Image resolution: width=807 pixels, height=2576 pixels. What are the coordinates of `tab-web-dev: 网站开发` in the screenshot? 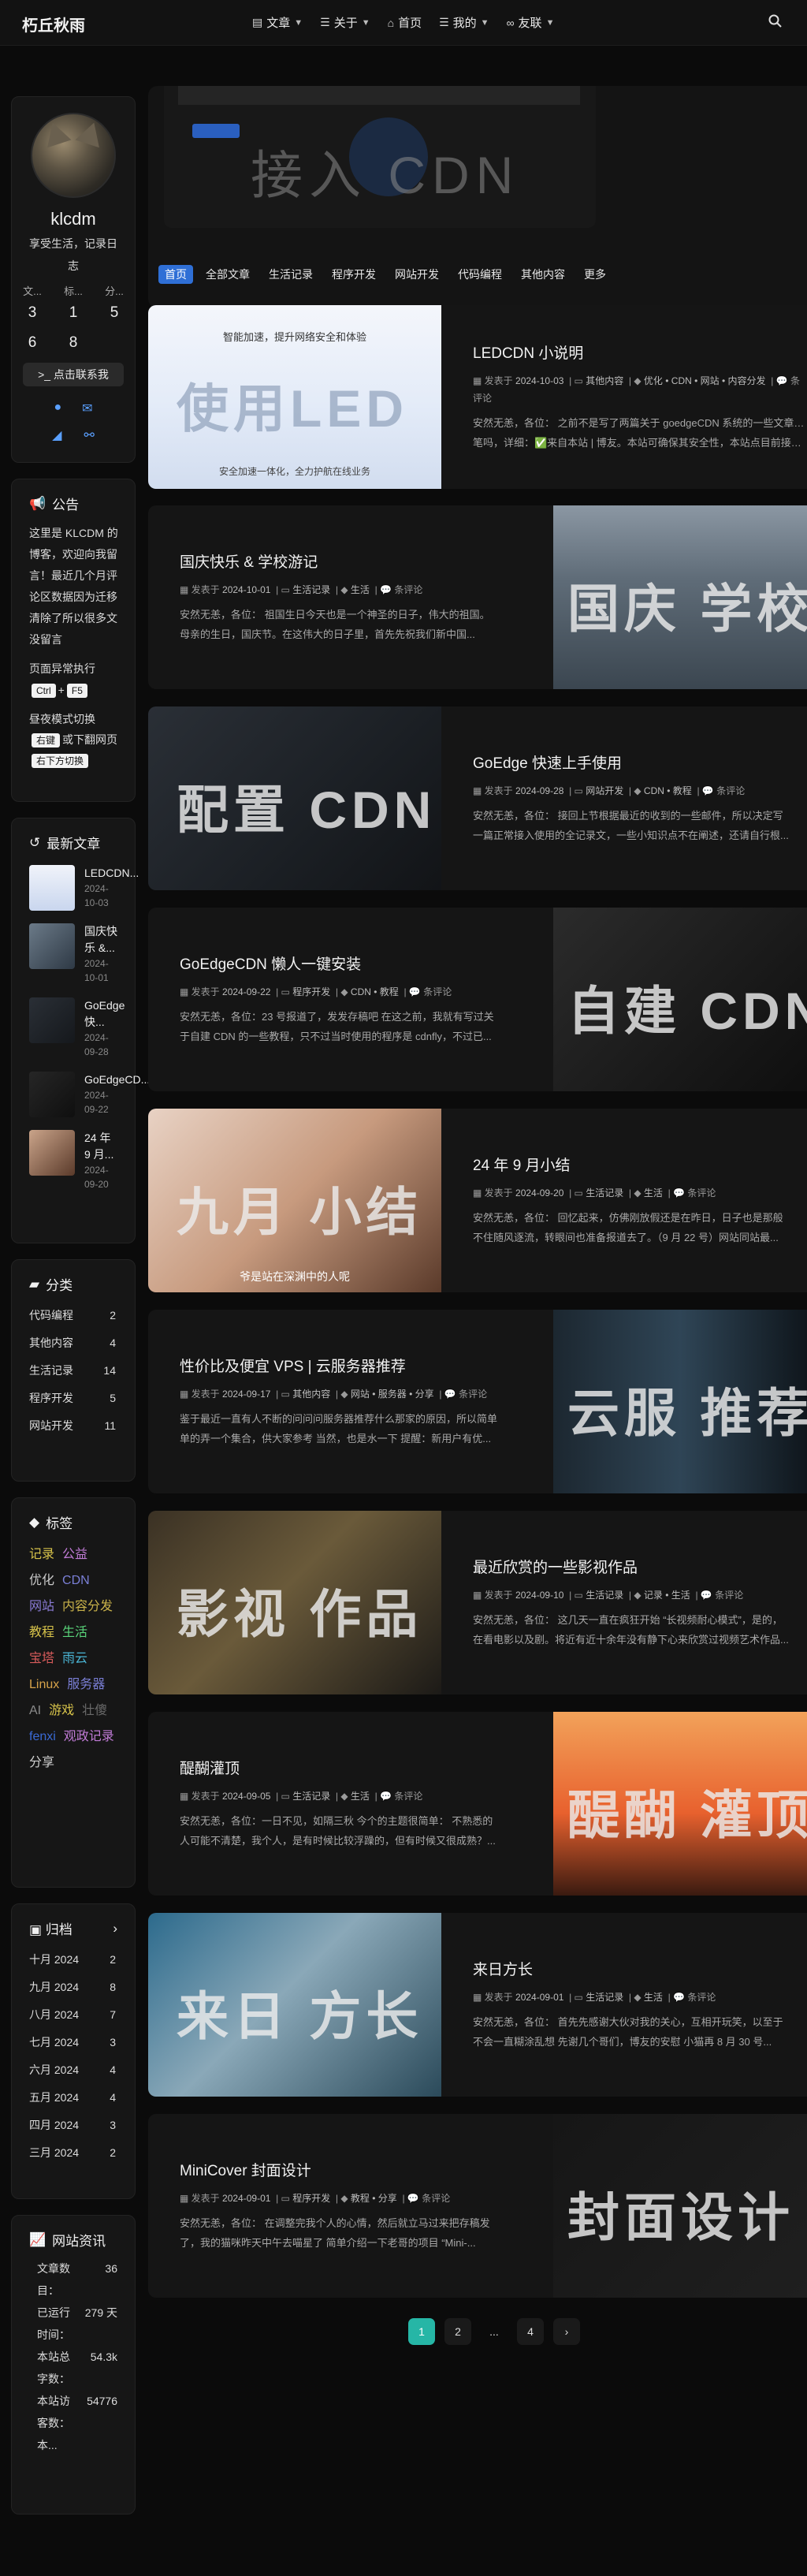 It's located at (417, 274).